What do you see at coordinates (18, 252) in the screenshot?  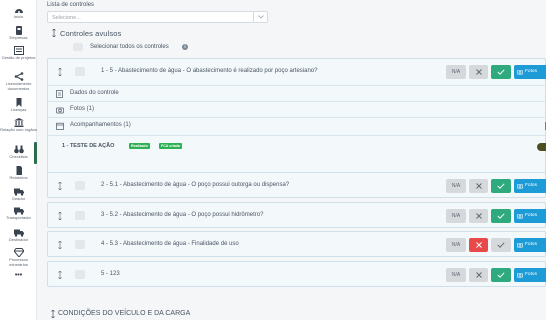 I see `gem-icon` at bounding box center [18, 252].